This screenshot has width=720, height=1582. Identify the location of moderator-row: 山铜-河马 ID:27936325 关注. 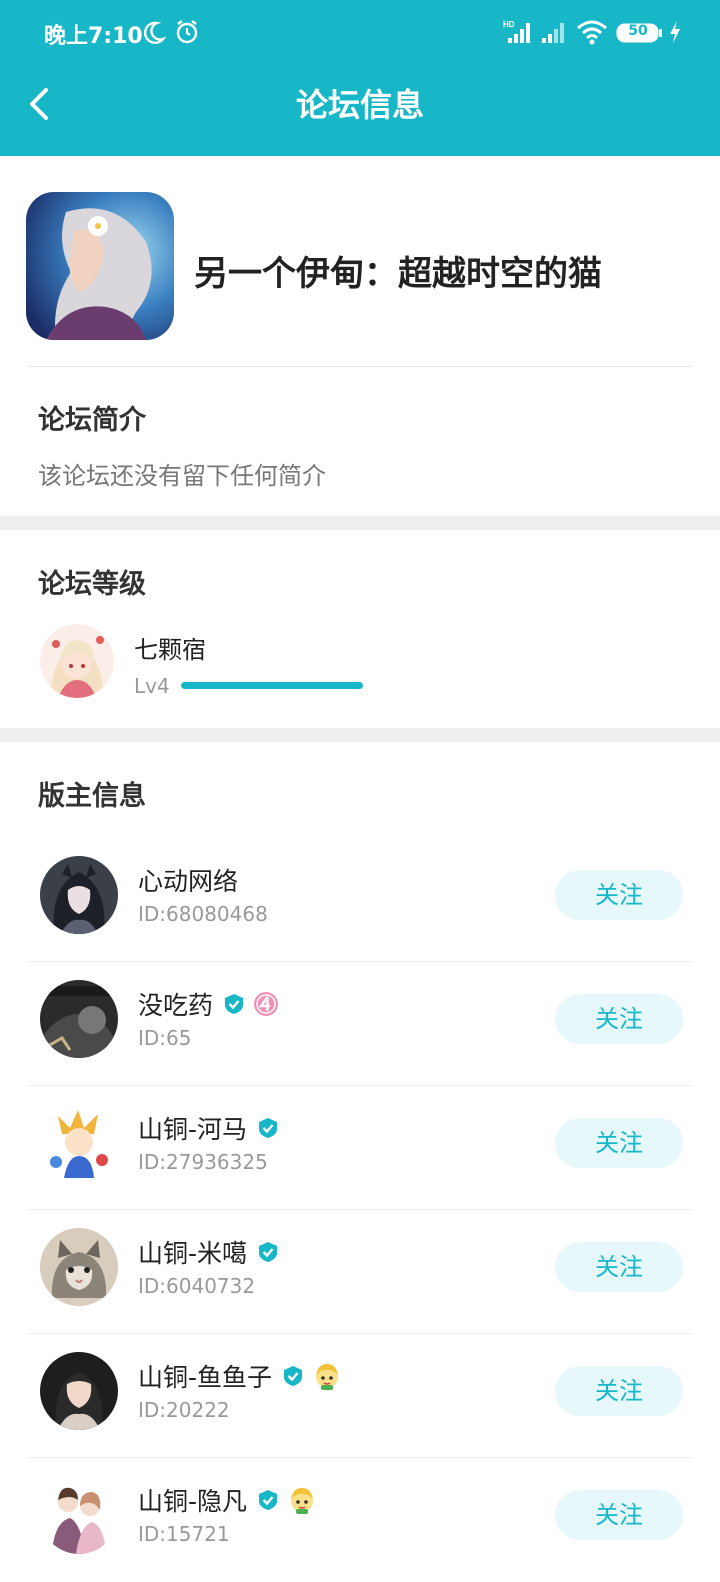
(360, 1148).